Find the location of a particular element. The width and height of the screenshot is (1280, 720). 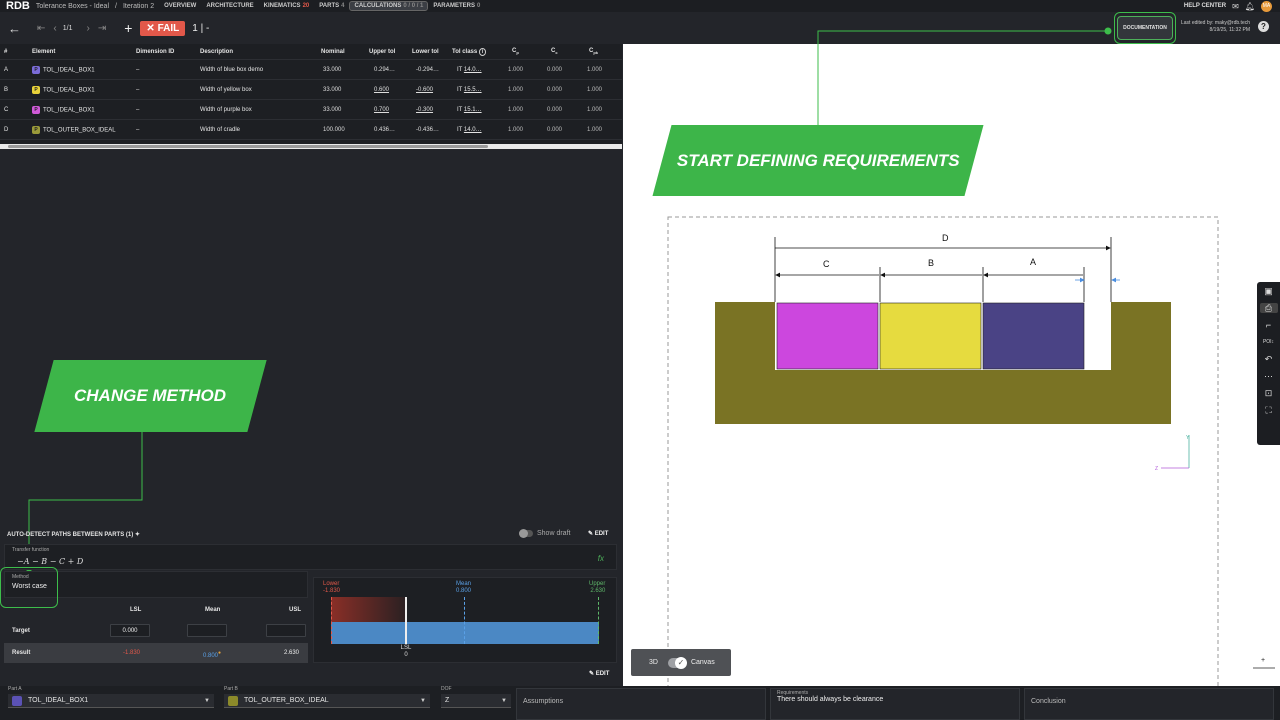

part-b-swatch is located at coordinates (233, 700).